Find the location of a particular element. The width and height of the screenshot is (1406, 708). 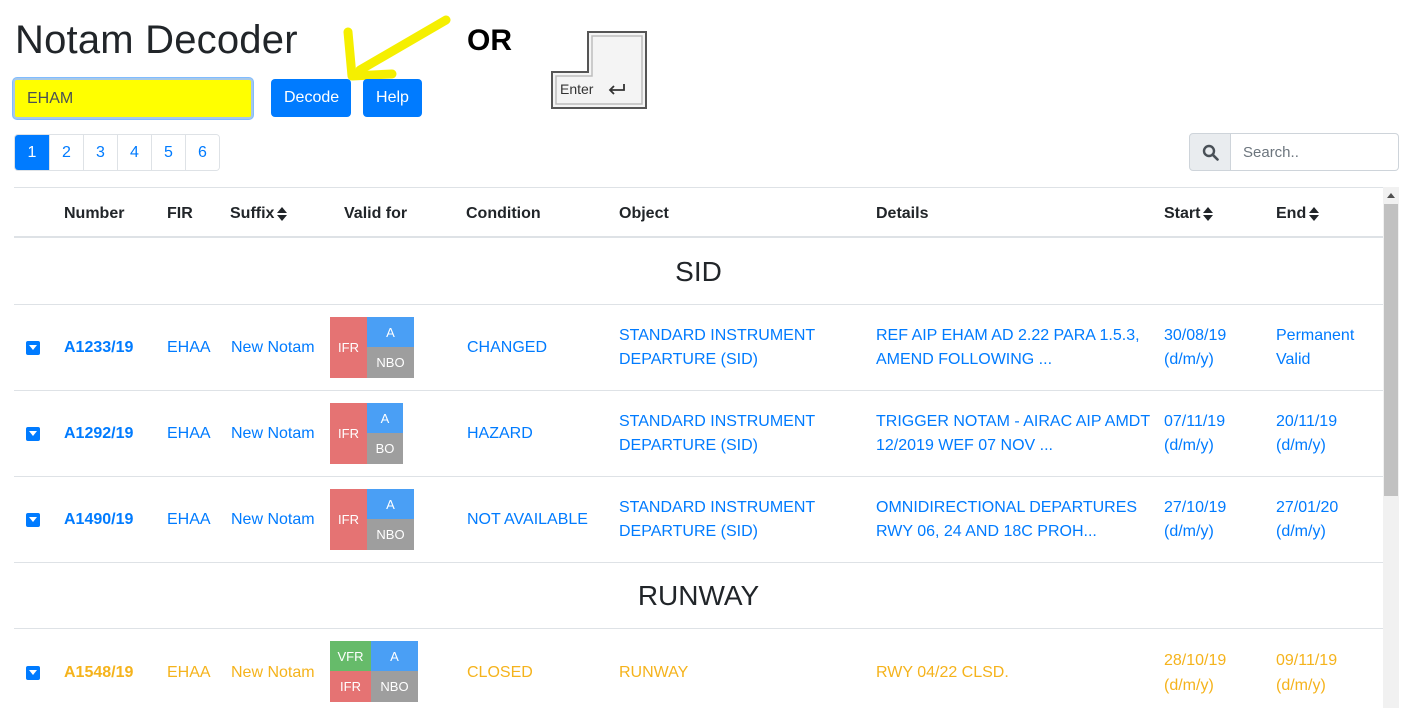

column-end: End is located at coordinates (1298, 214).